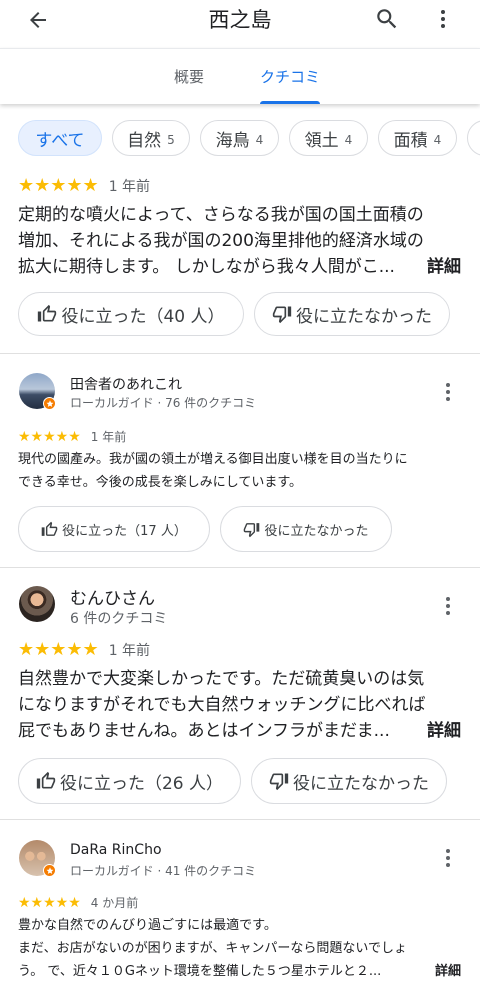 Image resolution: width=480 pixels, height=985 pixels. I want to click on page-title: 西之島, so click(240, 20).